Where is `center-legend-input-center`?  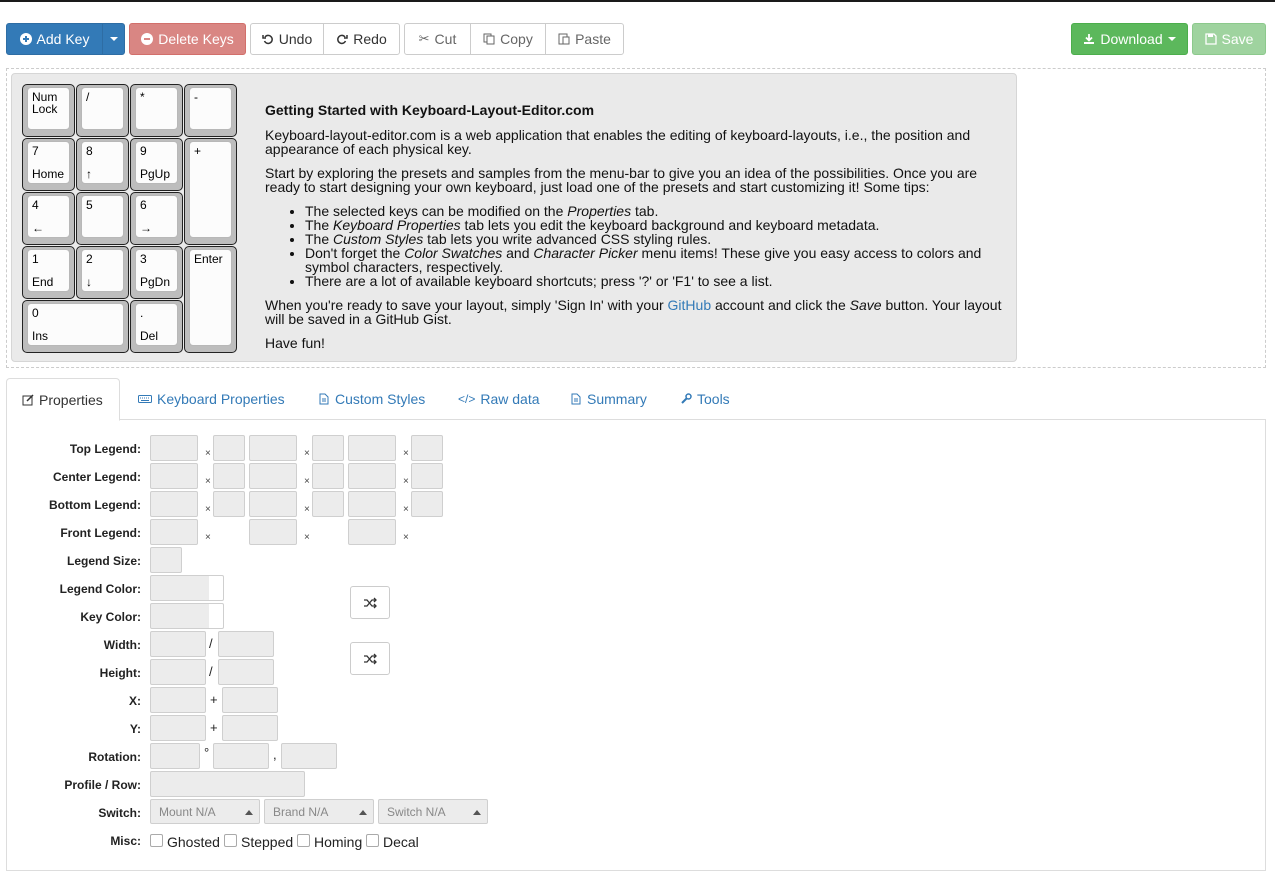
center-legend-input-center is located at coordinates (273, 476).